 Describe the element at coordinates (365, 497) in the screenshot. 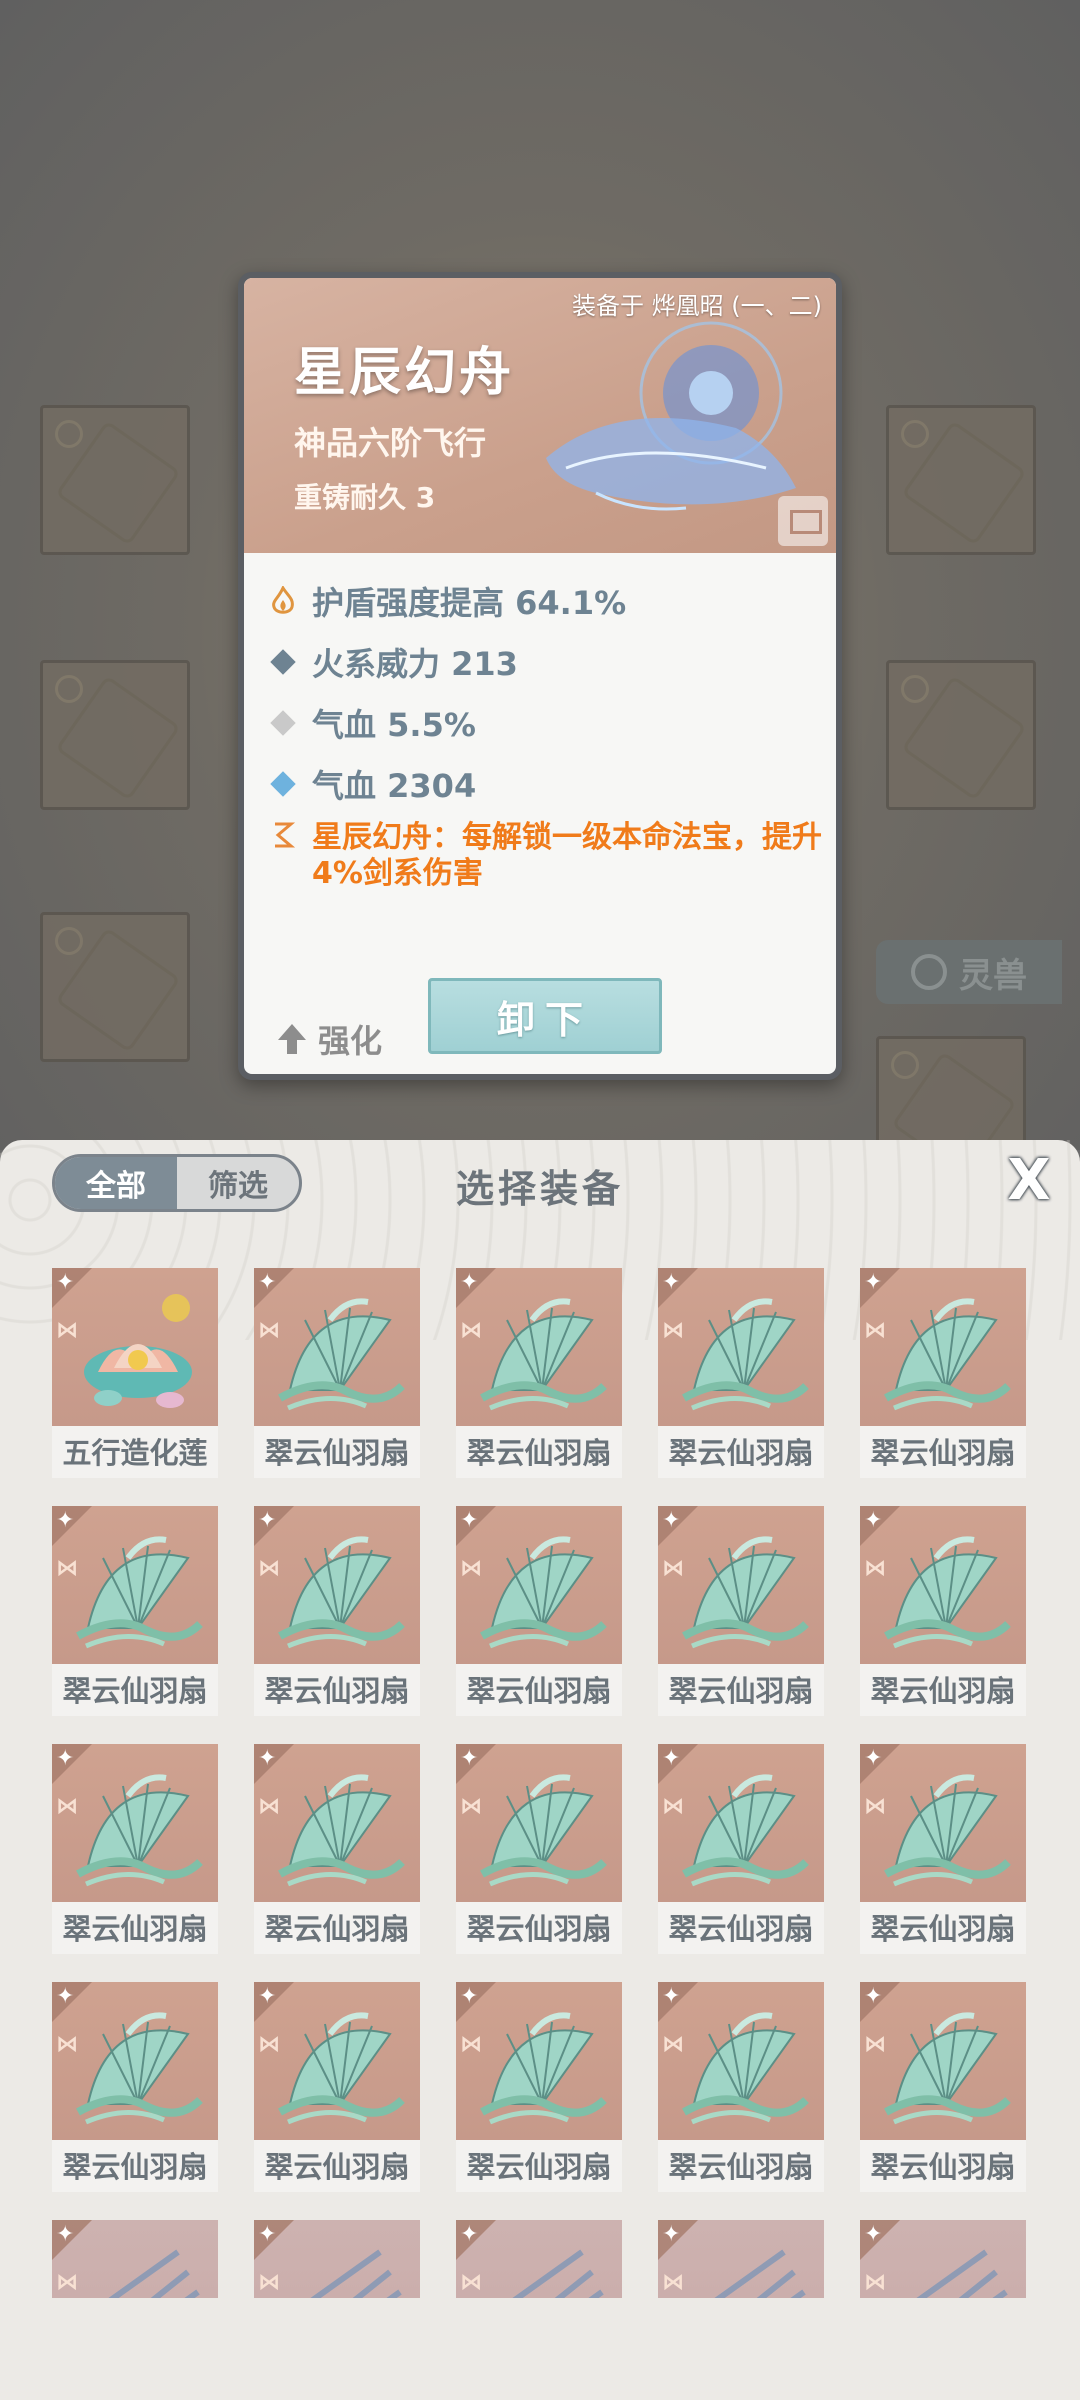

I see `item-reforge-durability: 重铸耐久 3` at that location.